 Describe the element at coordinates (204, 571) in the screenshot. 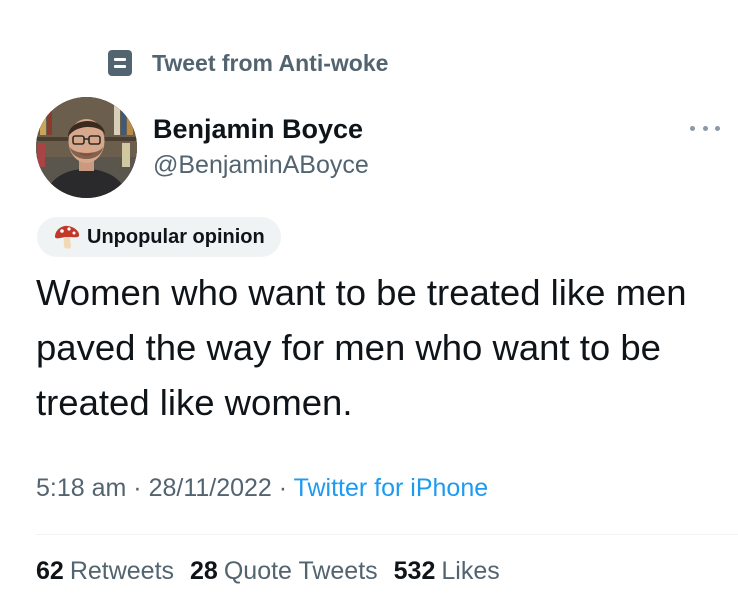

I see `quote-tweets-count: 28` at that location.